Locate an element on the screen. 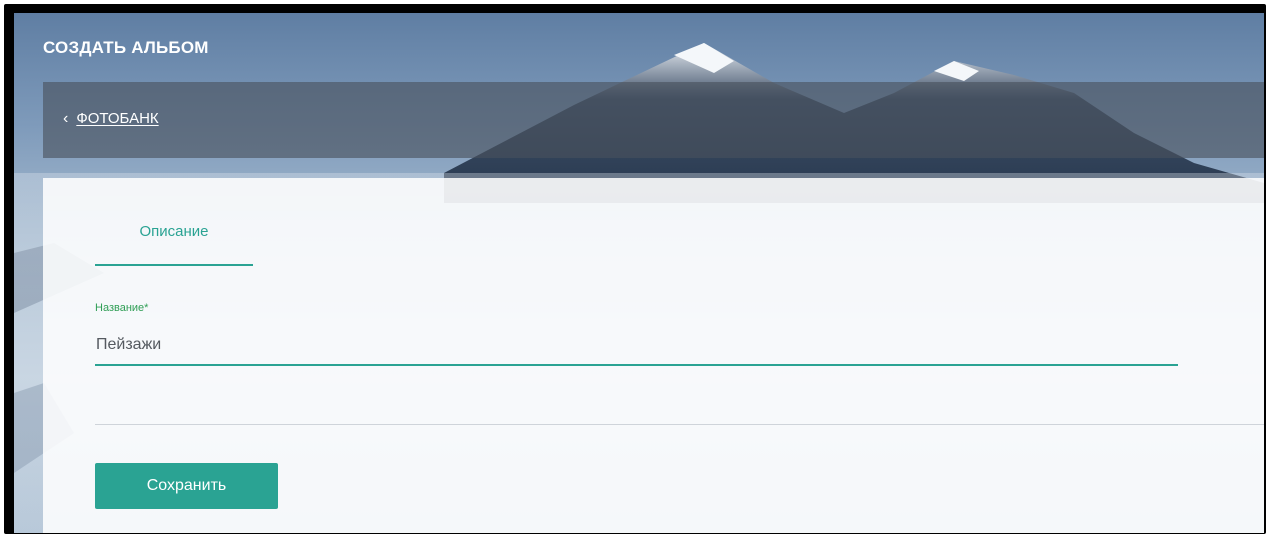 The image size is (1273, 540). name-field-label: Название* is located at coordinates (121, 308).